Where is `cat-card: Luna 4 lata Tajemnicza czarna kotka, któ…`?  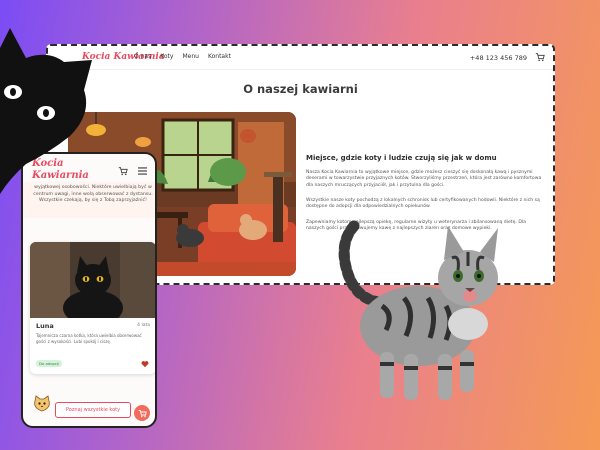 cat-card: Luna 4 lata Tajemnicza czarna kotka, któ… is located at coordinates (92, 308).